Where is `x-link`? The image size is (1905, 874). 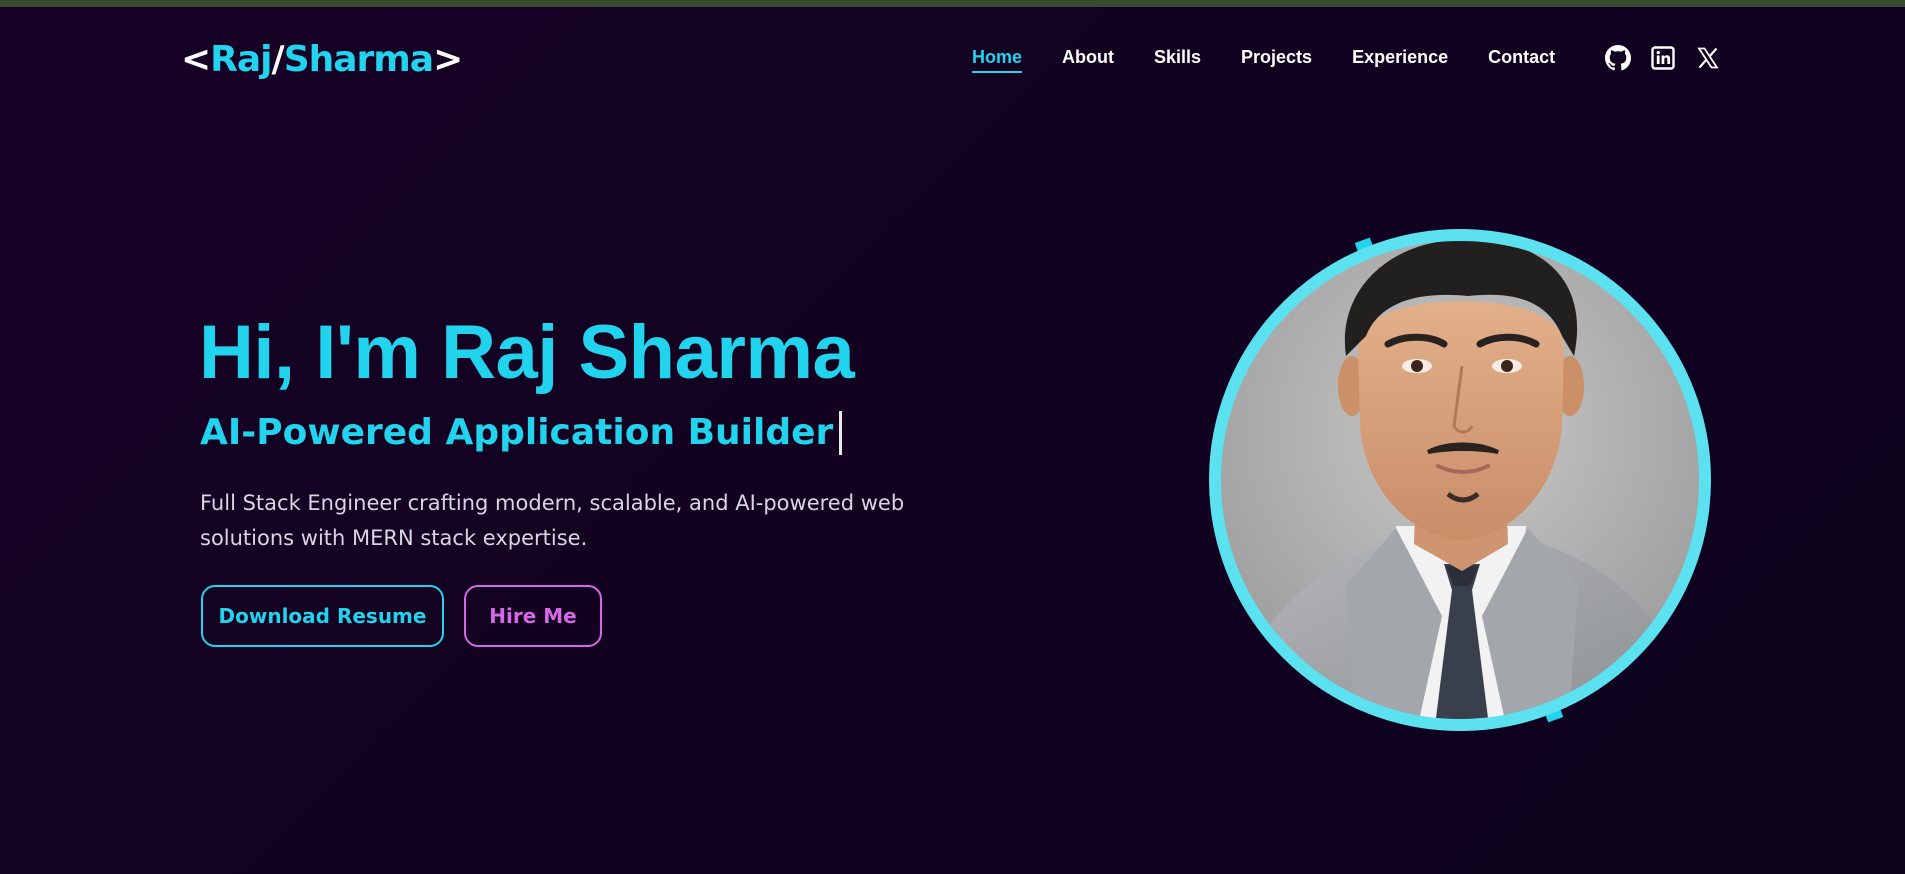
x-link is located at coordinates (1708, 58).